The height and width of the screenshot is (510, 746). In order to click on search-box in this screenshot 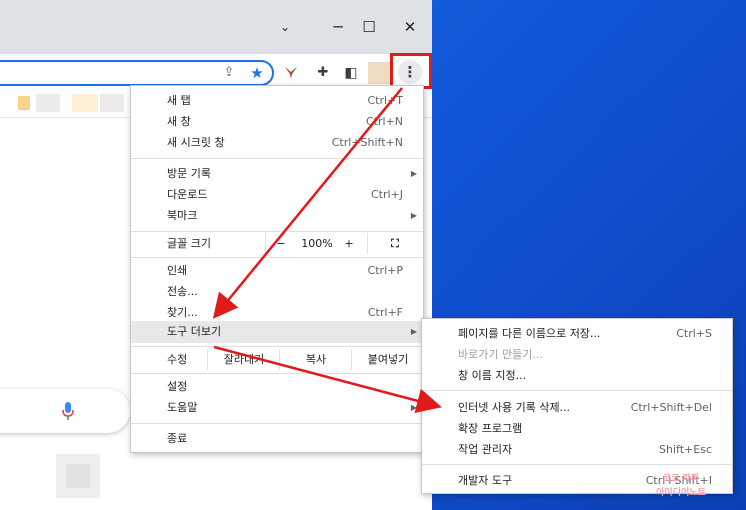, I will do `click(65, 411)`.